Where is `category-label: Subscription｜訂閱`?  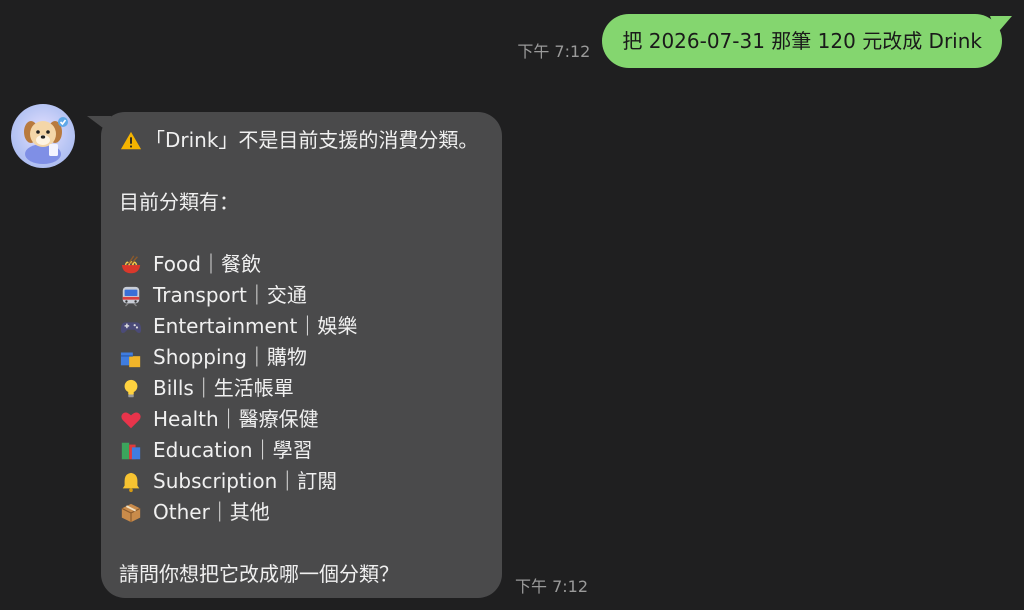 category-label: Subscription｜訂閱 is located at coordinates (245, 481).